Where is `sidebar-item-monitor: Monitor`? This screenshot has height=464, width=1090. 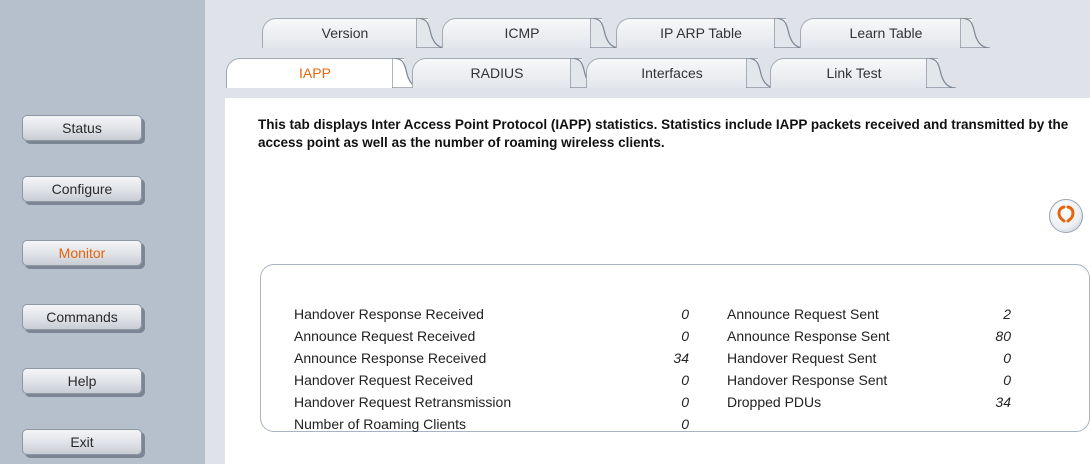 sidebar-item-monitor: Monitor is located at coordinates (82, 253).